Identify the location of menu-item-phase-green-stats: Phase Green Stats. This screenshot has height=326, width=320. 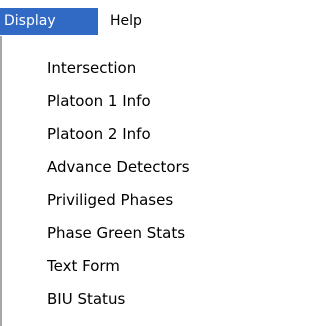
(116, 233).